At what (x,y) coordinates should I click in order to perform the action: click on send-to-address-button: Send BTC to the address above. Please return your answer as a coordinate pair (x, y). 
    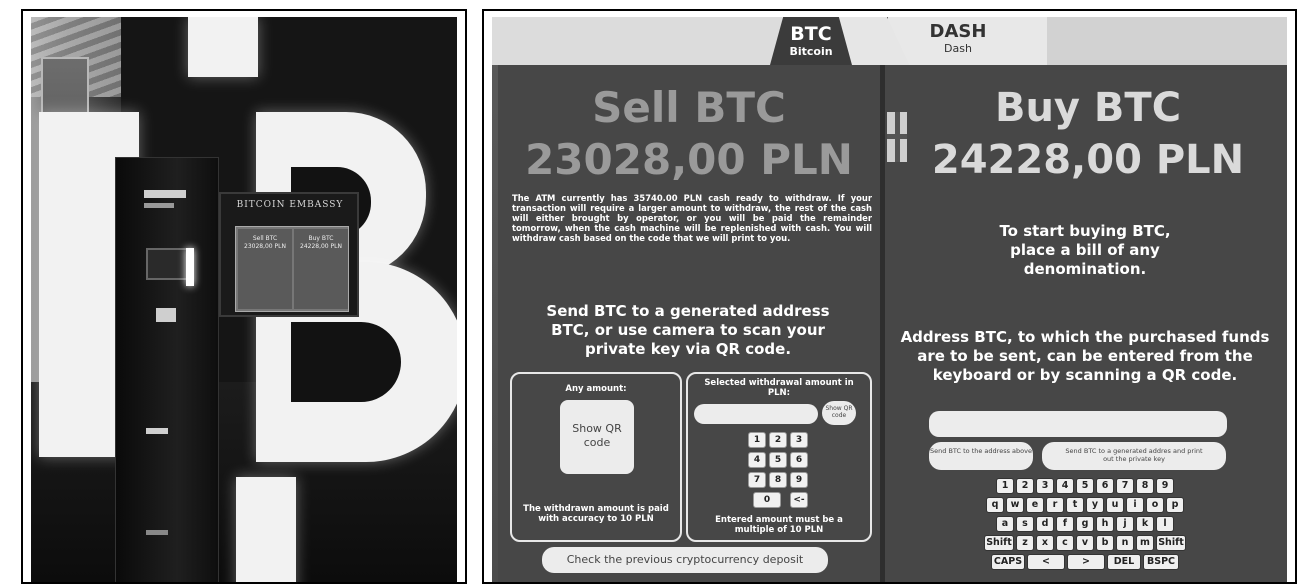
    Looking at the image, I should click on (981, 456).